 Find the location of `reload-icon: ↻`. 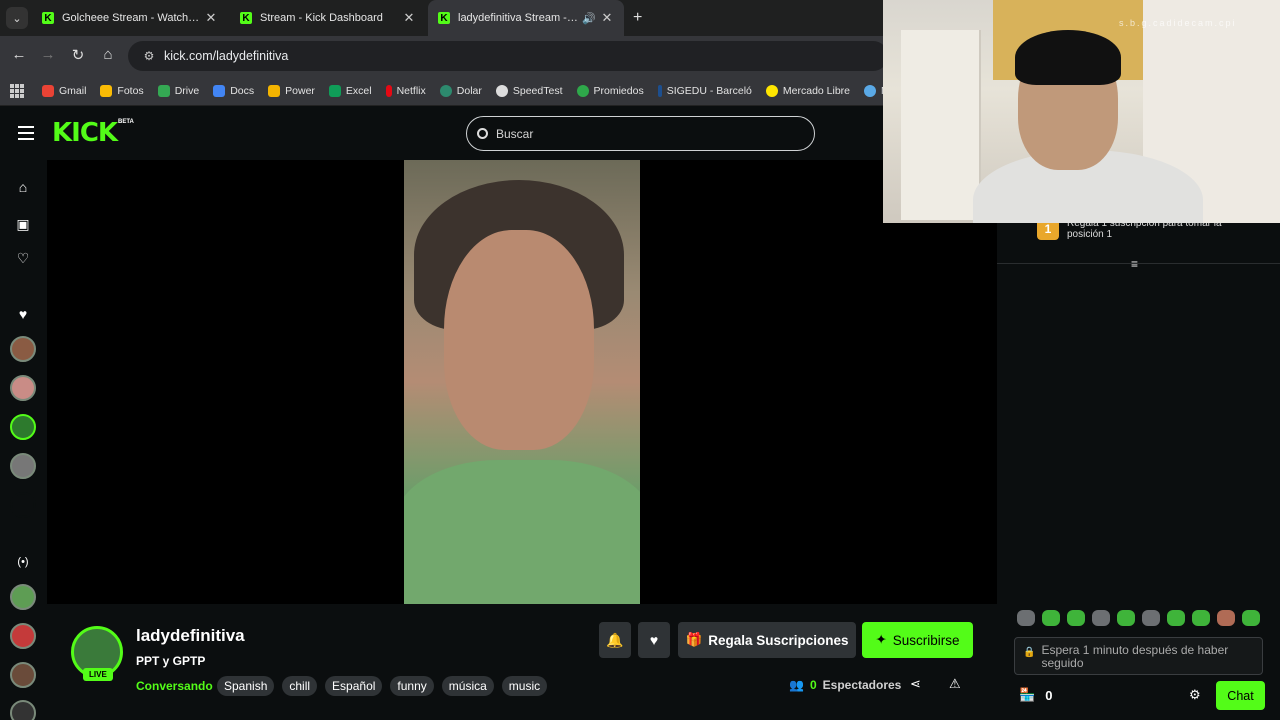

reload-icon: ↻ is located at coordinates (78, 55).